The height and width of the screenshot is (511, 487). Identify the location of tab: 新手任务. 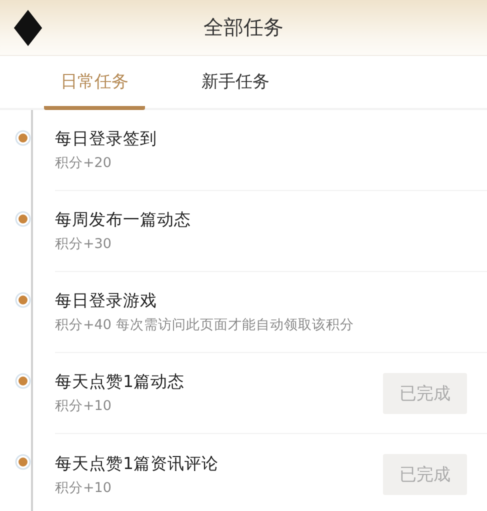
(235, 83).